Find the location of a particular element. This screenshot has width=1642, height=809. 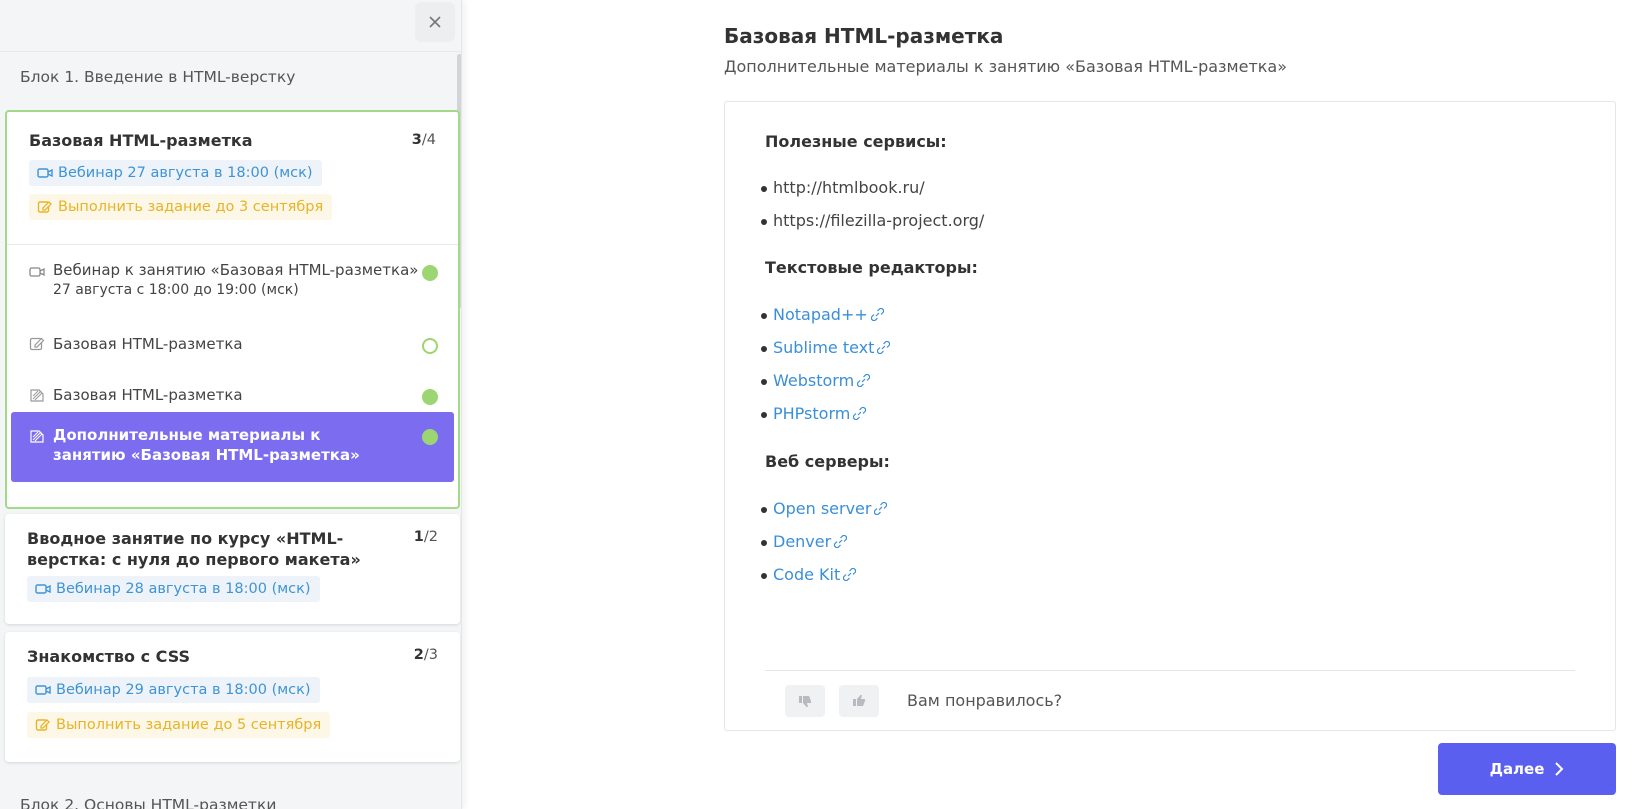

list-item: http://htmlbook.ru/ is located at coordinates (843, 187).